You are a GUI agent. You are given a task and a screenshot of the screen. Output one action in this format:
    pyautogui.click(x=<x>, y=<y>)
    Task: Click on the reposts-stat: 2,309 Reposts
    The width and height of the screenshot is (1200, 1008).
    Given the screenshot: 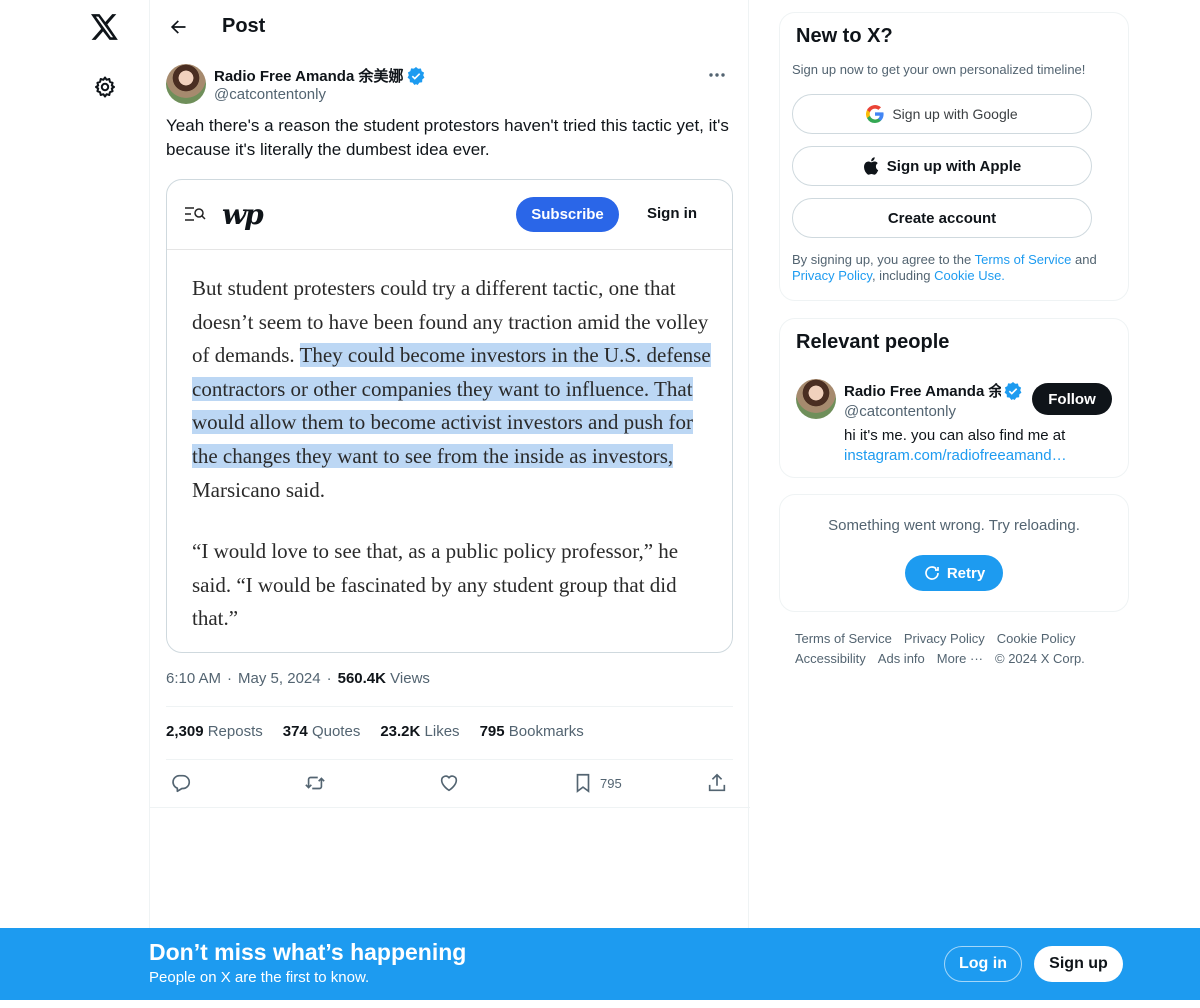 What is the action you would take?
    pyautogui.click(x=214, y=731)
    